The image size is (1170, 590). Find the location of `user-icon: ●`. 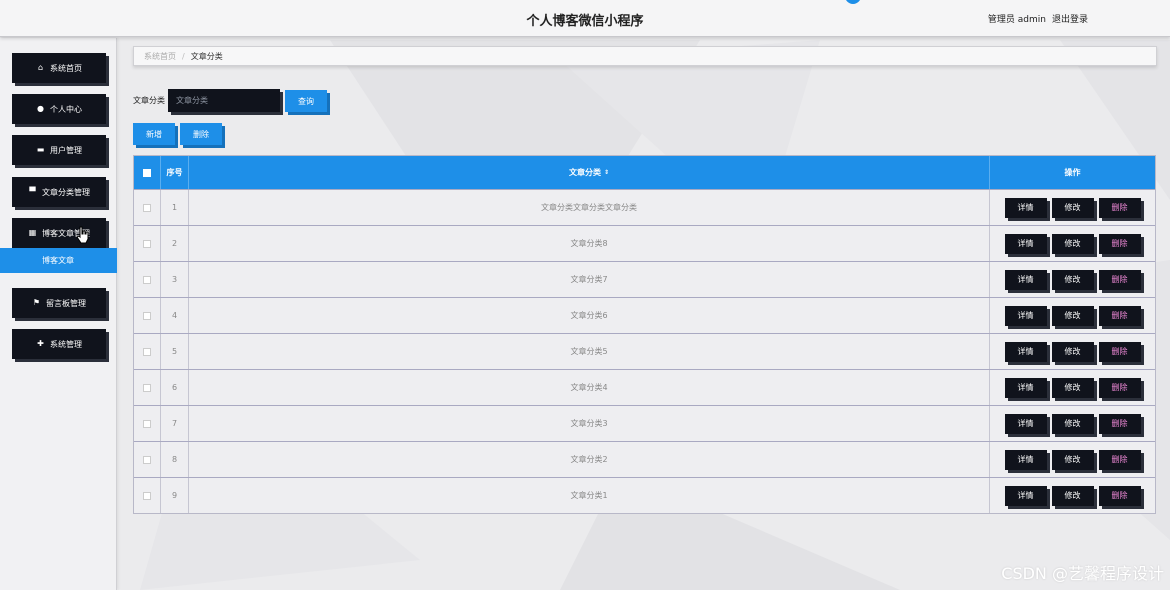

user-icon: ● is located at coordinates (40, 108).